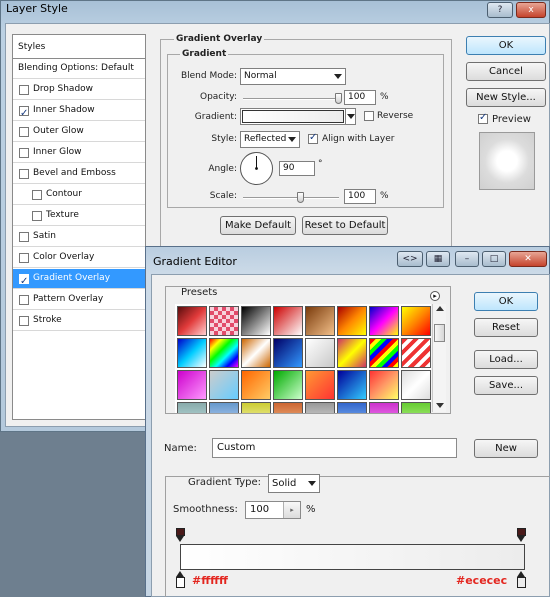 The height and width of the screenshot is (597, 550). I want to click on dock-icon: ▦, so click(438, 259).